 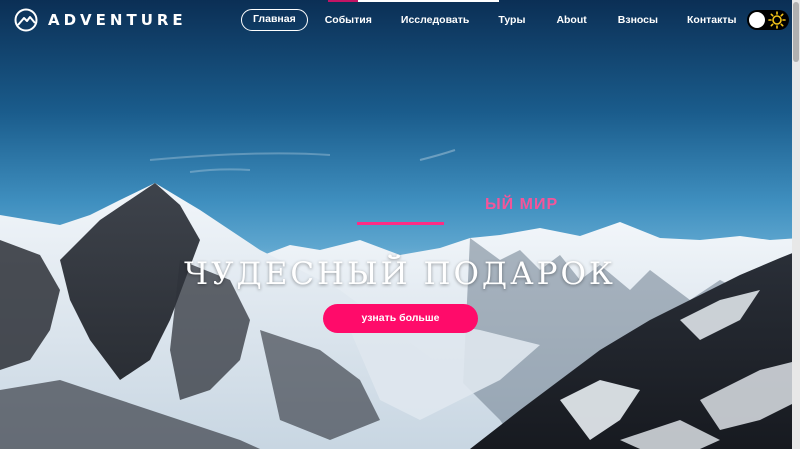 I want to click on toggle-knob, so click(x=757, y=20).